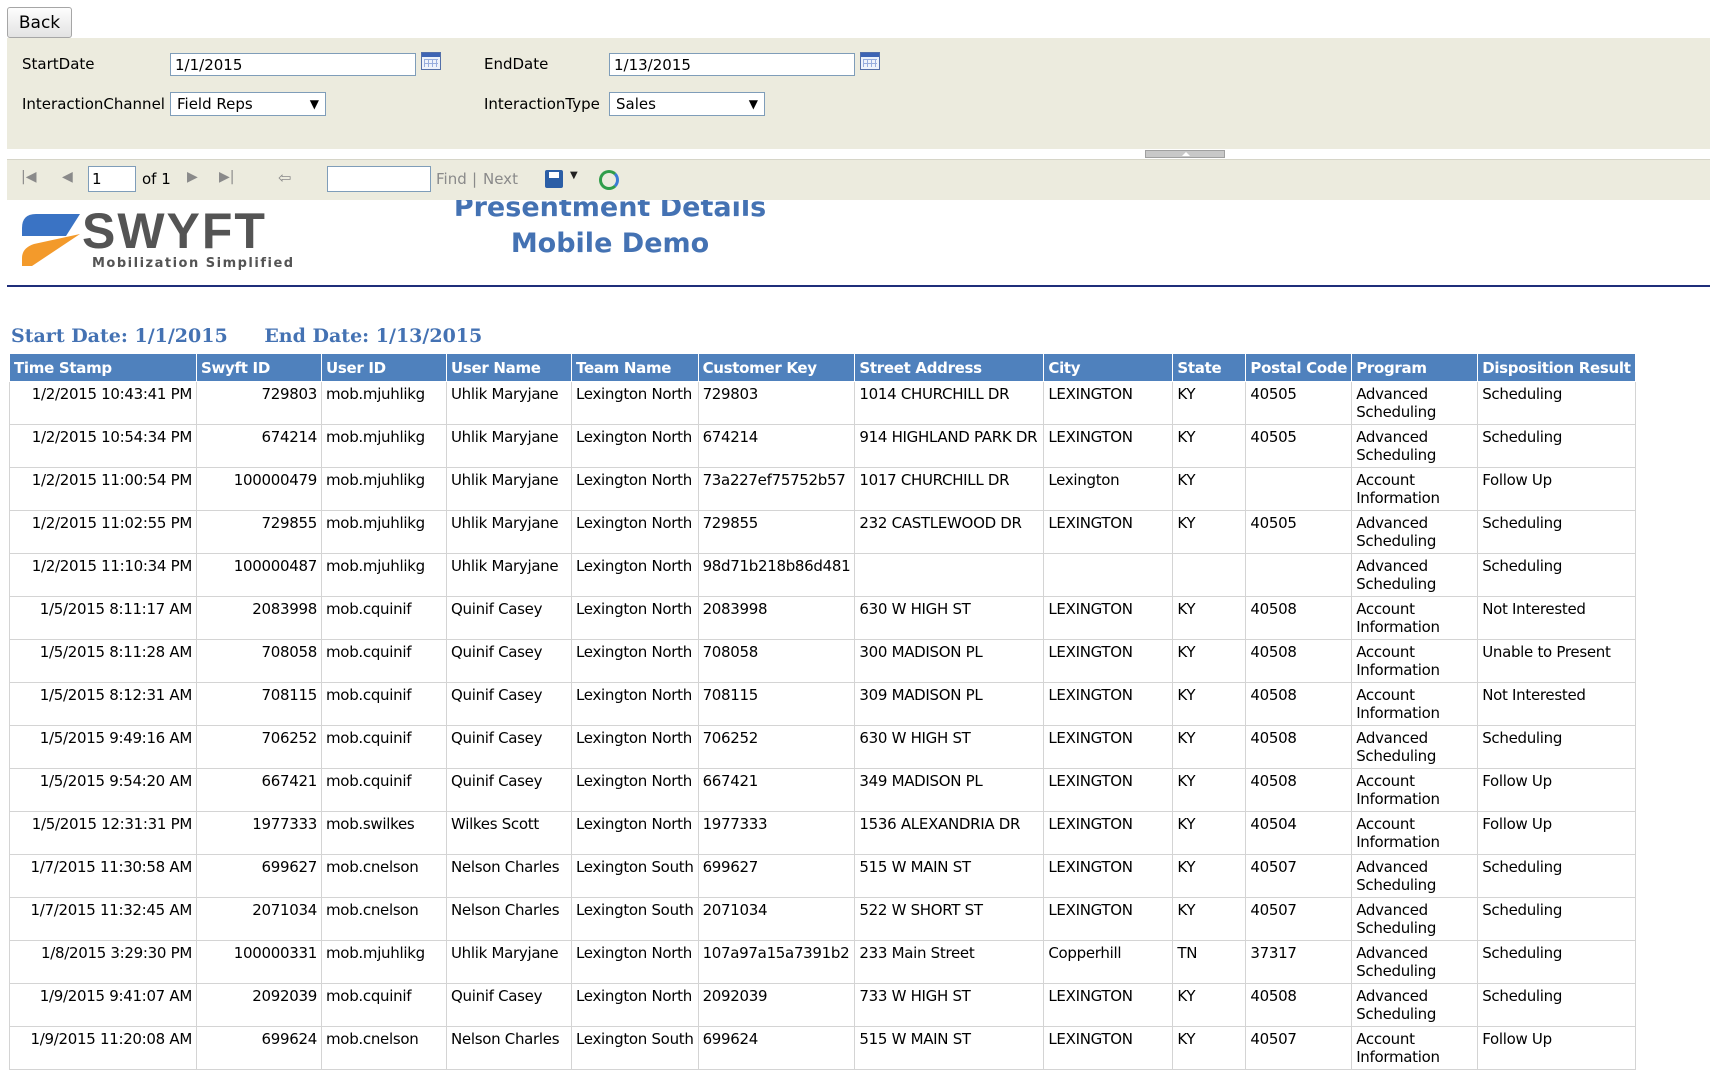 This screenshot has width=1710, height=1086. What do you see at coordinates (192, 177) in the screenshot?
I see `next-page-icon: ▶` at bounding box center [192, 177].